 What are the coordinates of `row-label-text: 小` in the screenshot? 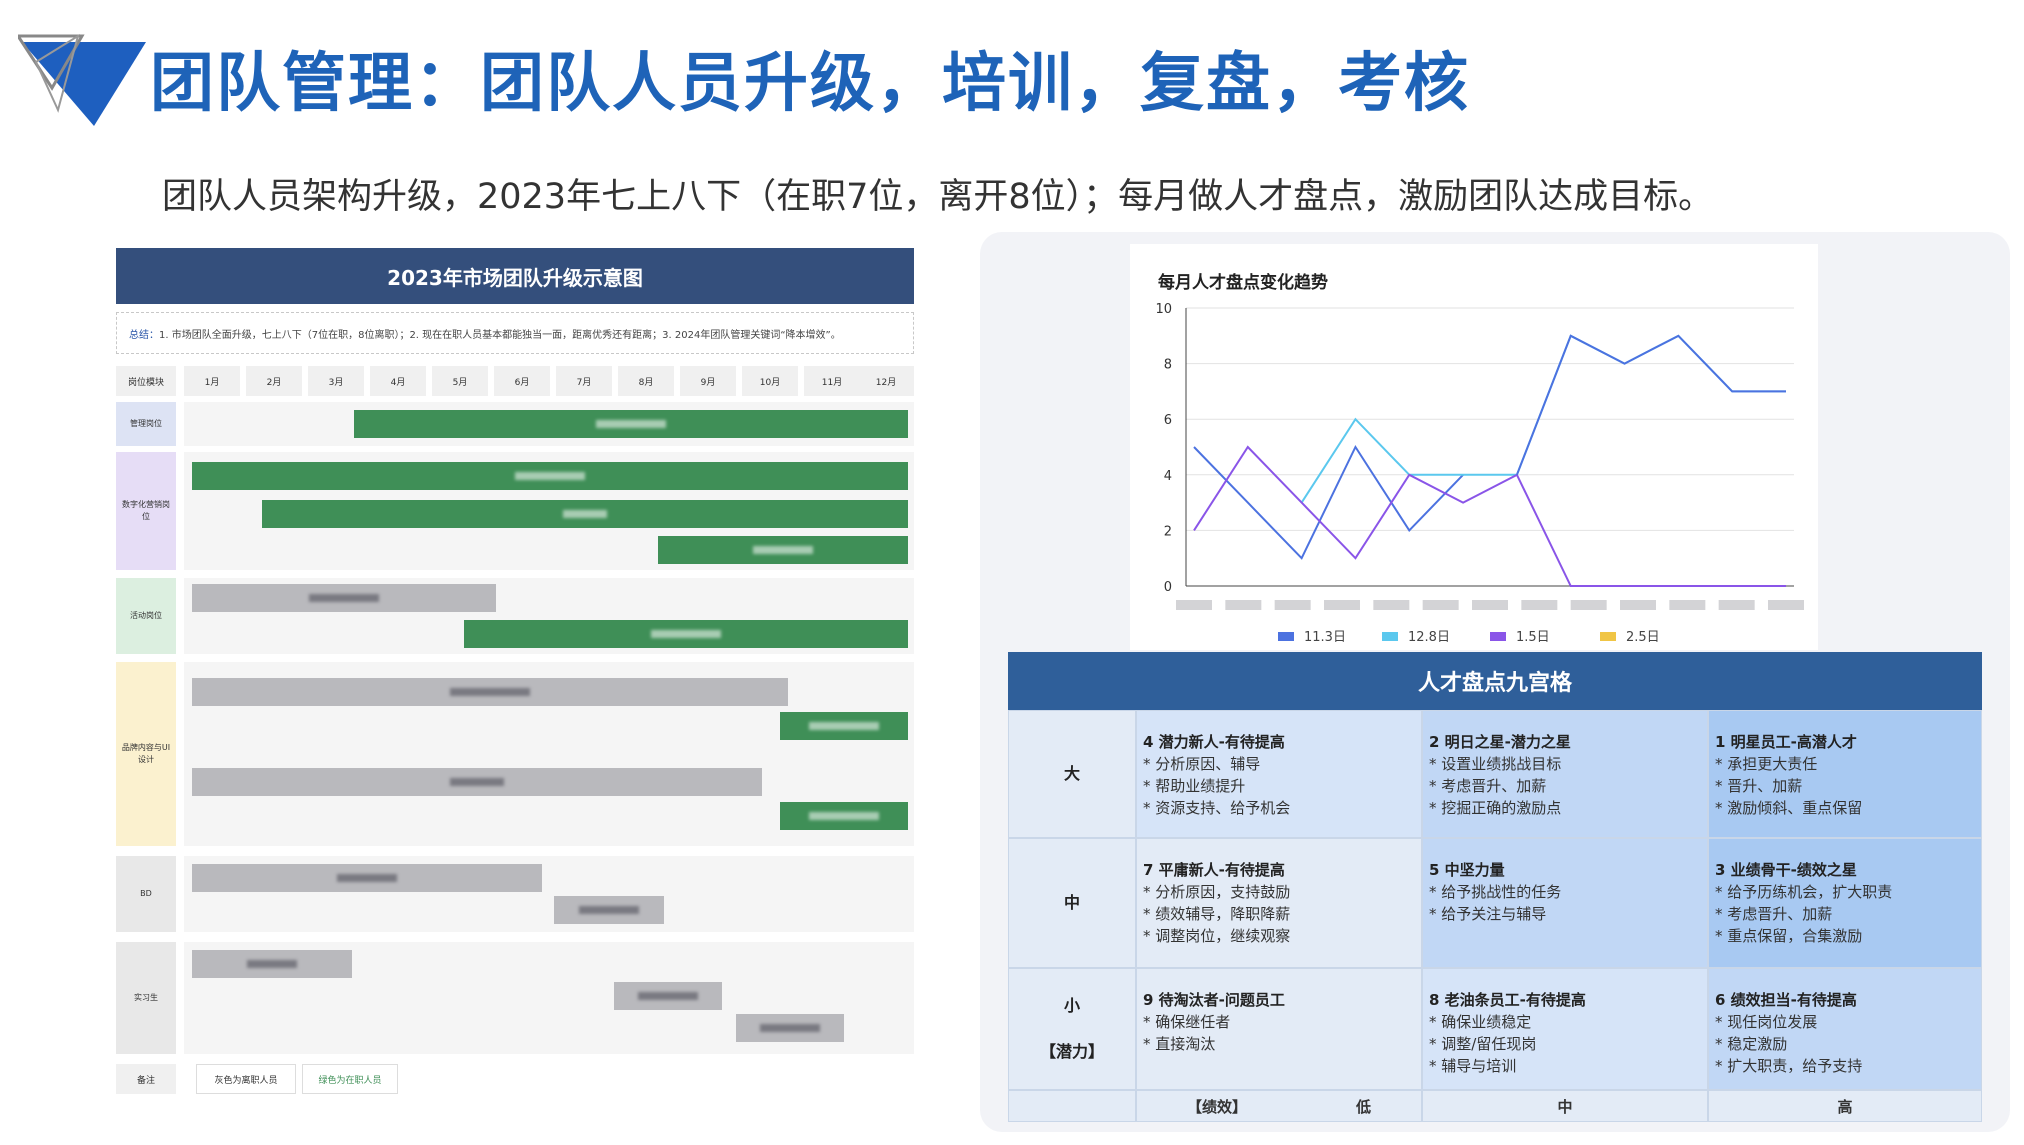 It's located at (1071, 1005).